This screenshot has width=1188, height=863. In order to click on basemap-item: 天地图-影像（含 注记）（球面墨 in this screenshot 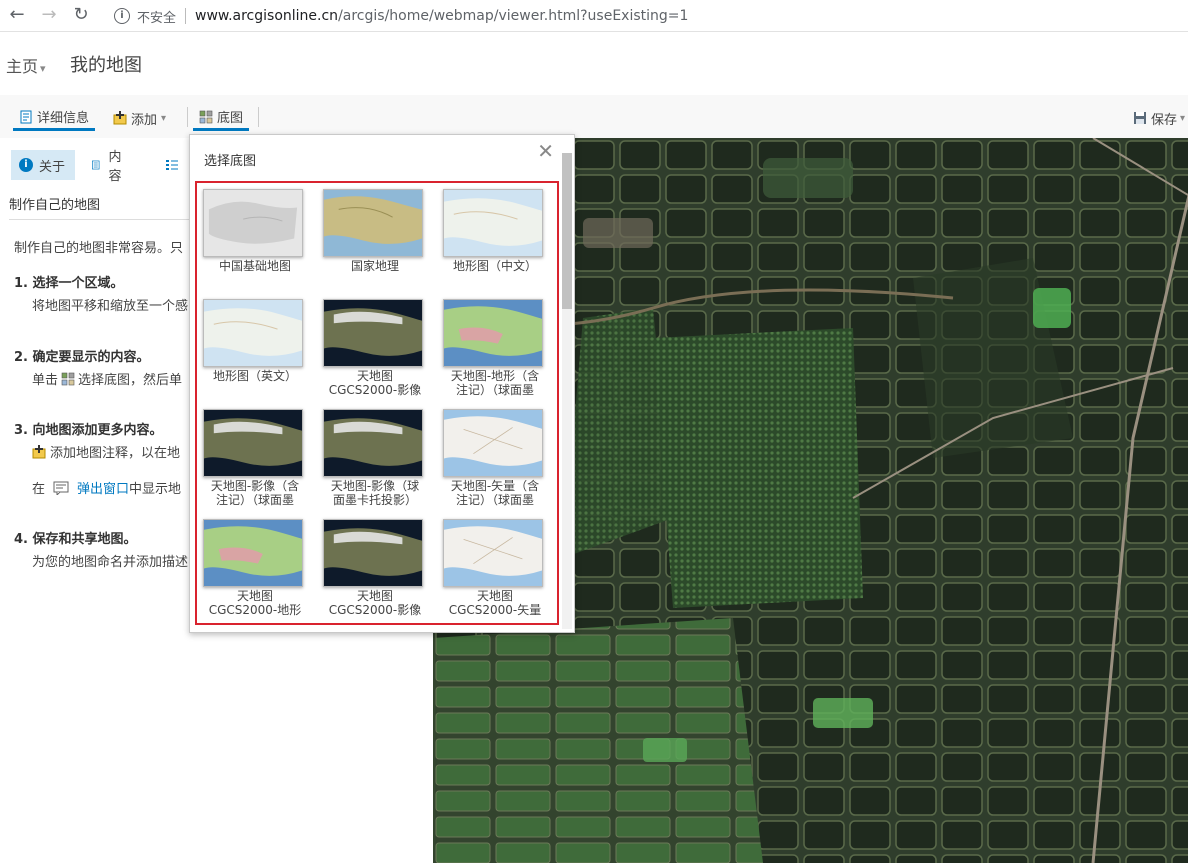, I will do `click(255, 457)`.